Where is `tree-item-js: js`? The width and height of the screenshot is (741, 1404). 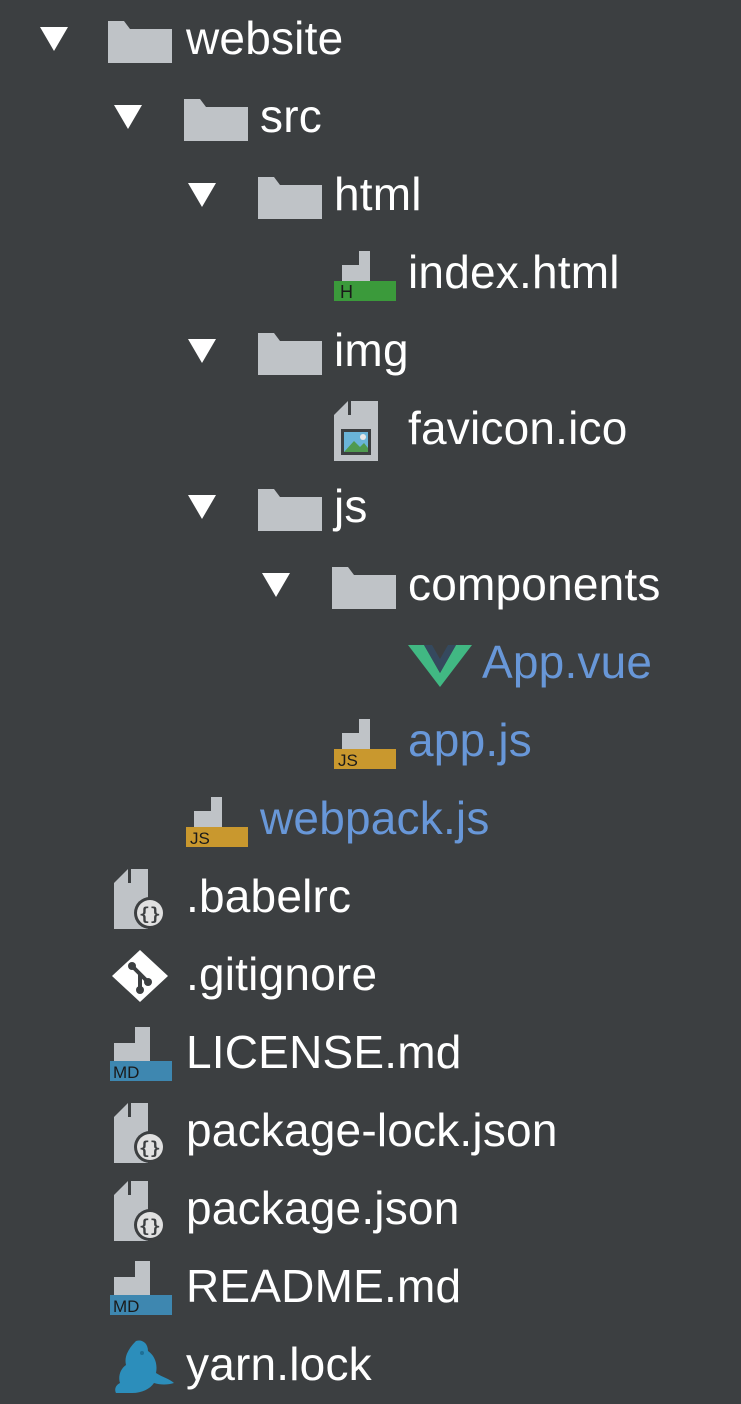 tree-item-js: js is located at coordinates (370, 507).